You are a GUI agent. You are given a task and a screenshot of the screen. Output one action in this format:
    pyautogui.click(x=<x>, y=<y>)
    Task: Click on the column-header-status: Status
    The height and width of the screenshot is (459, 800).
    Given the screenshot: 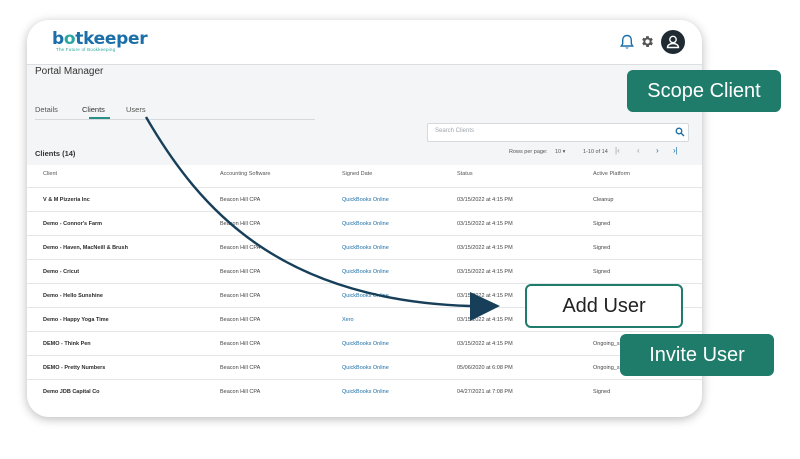 What is the action you would take?
    pyautogui.click(x=465, y=174)
    